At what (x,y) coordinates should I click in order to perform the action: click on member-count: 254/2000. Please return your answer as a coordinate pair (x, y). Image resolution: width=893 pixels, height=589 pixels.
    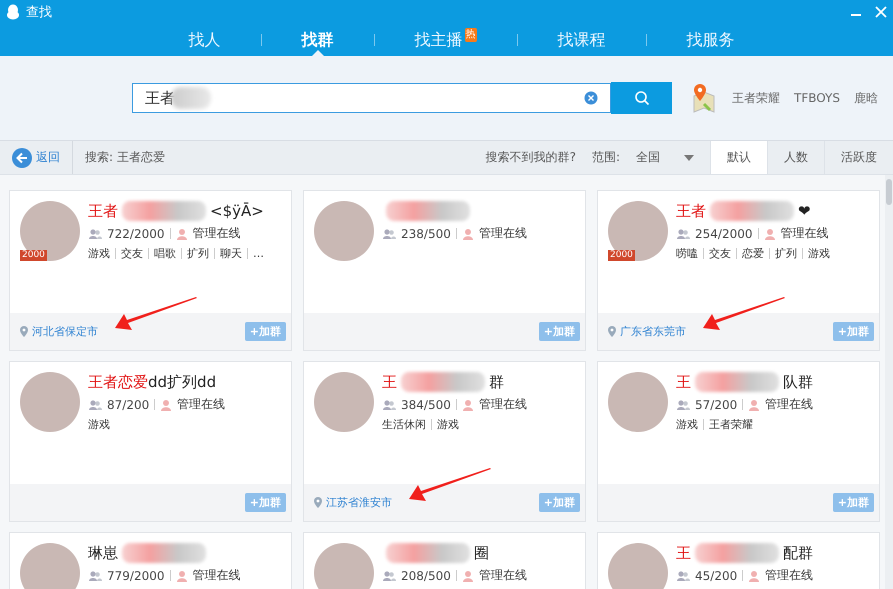
    Looking at the image, I should click on (723, 233).